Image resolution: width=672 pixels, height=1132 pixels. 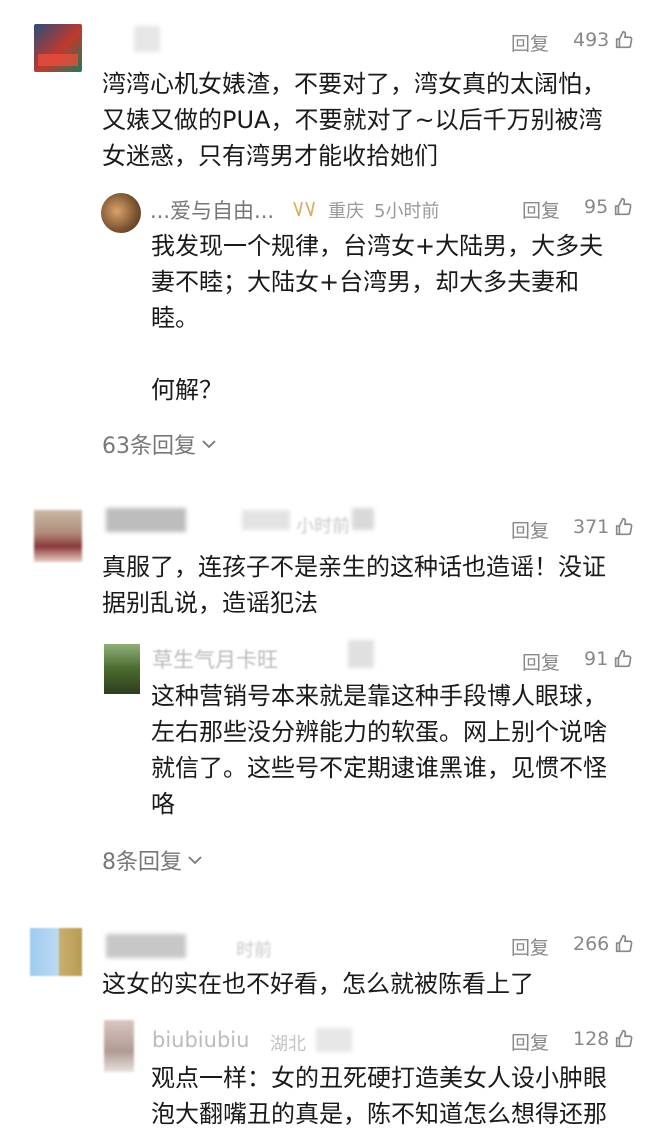 What do you see at coordinates (142, 862) in the screenshot?
I see `more-replies-label: 8条回复` at bounding box center [142, 862].